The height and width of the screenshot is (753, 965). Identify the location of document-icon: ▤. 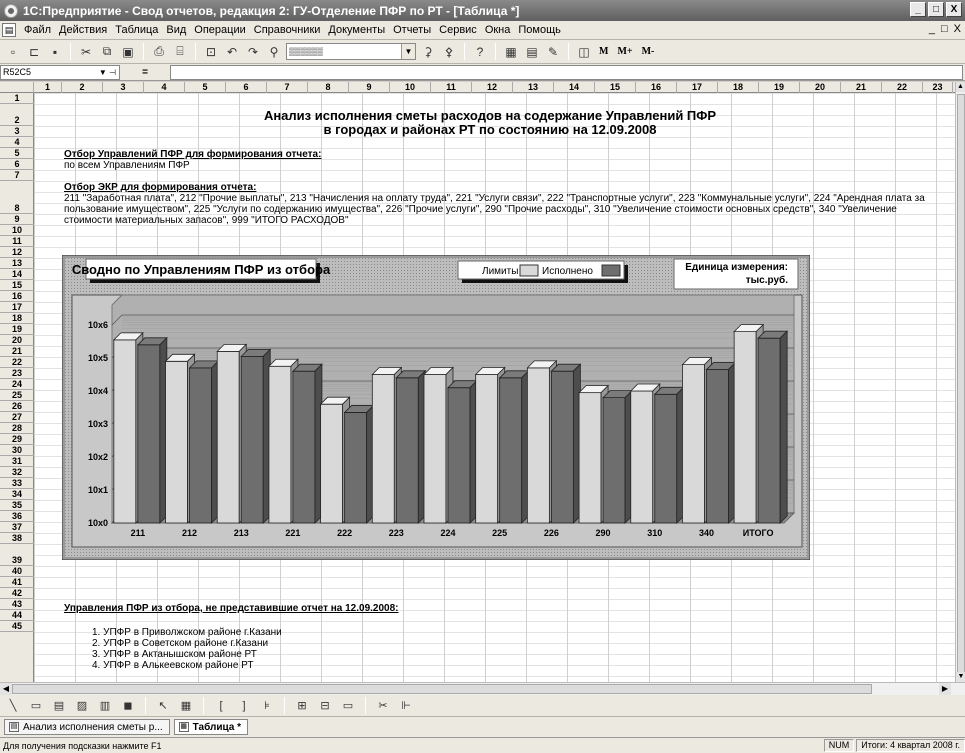
(9, 30).